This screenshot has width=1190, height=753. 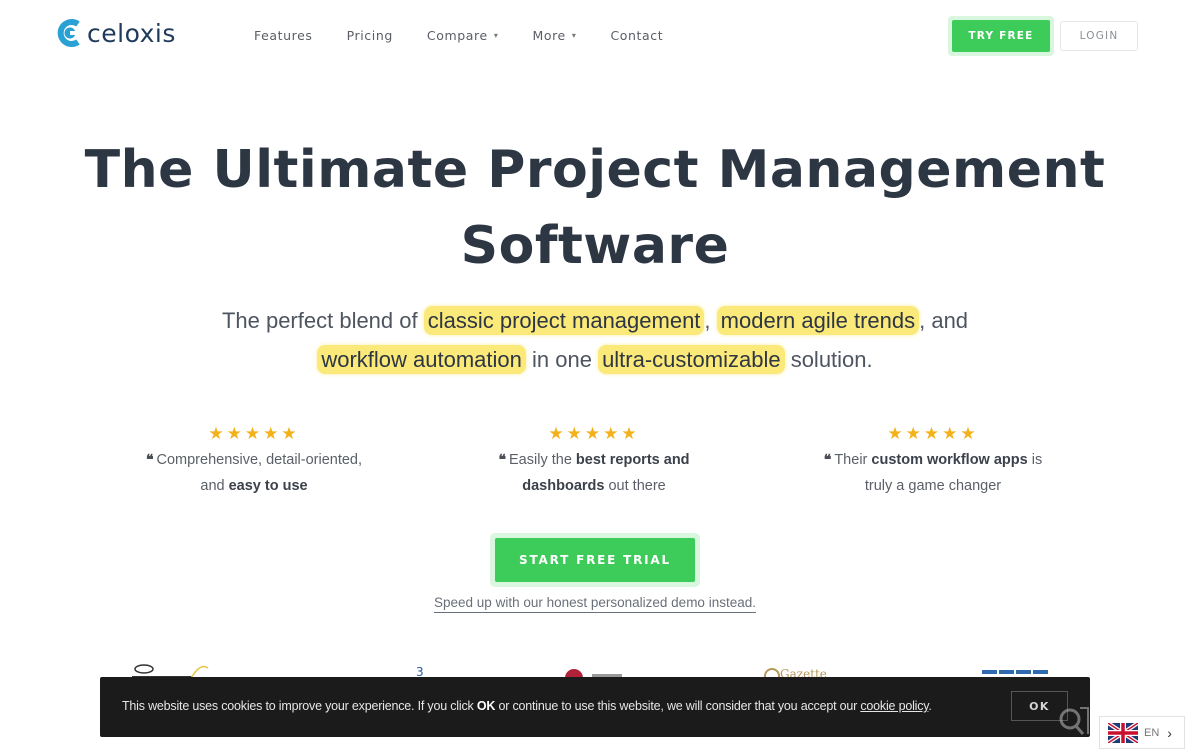 I want to click on chevron-right-icon: ›, so click(x=1169, y=732).